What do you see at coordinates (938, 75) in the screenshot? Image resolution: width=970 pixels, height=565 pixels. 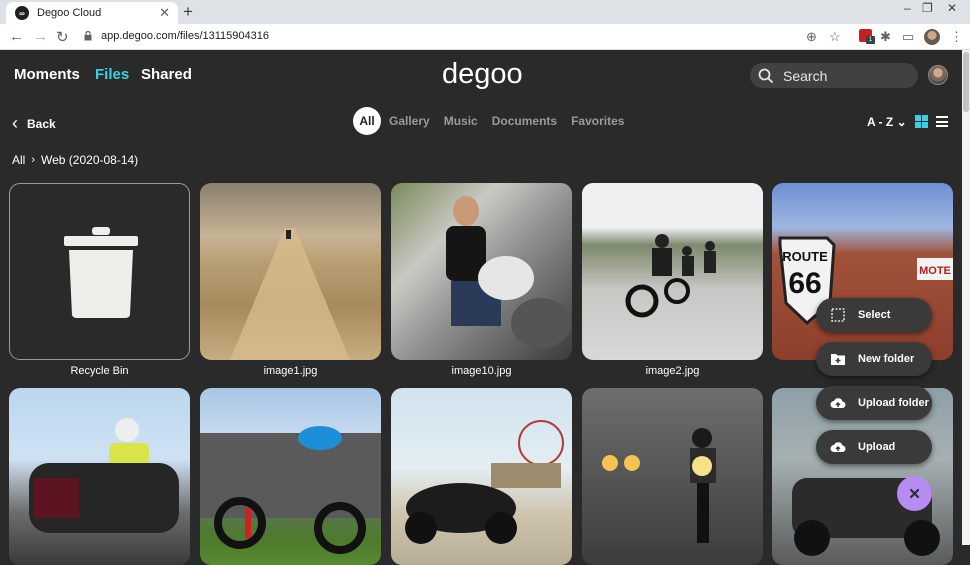 I see `user-avatar` at bounding box center [938, 75].